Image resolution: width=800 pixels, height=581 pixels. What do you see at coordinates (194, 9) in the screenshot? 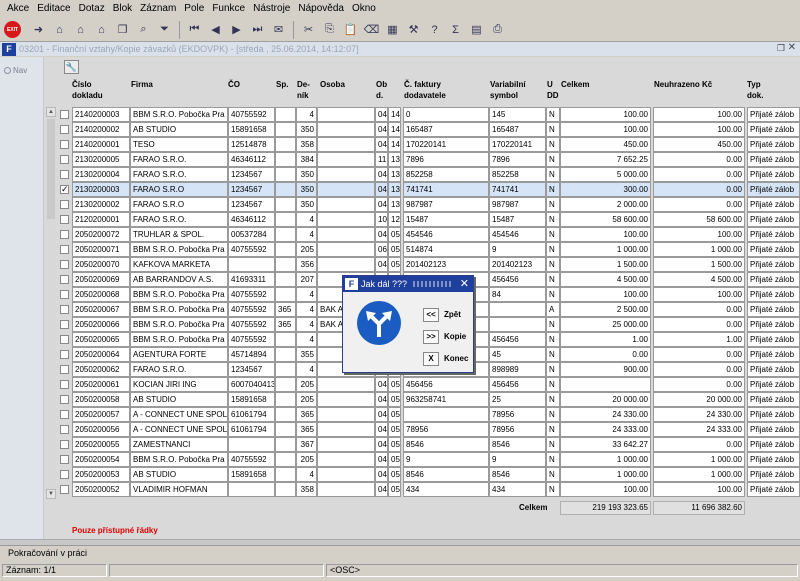
I see `menu-item: Pole` at bounding box center [194, 9].